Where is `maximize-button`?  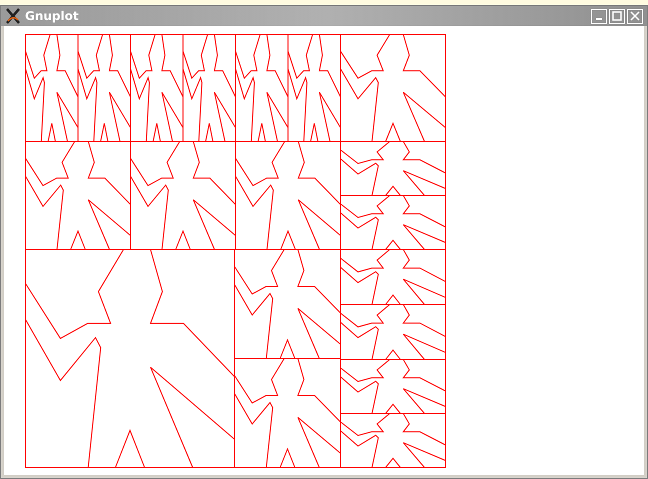 maximize-button is located at coordinates (617, 16).